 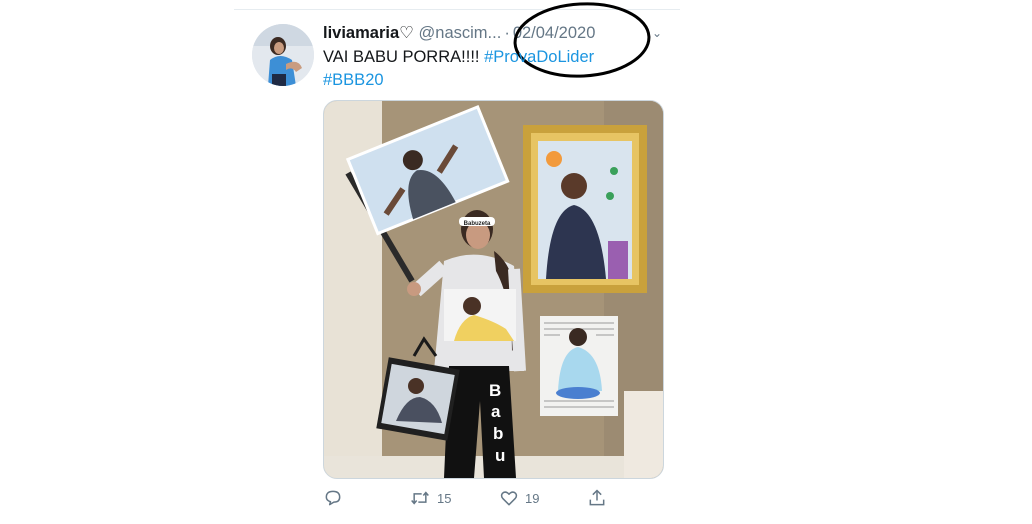 I want to click on retweet-button: 15, so click(x=430, y=498).